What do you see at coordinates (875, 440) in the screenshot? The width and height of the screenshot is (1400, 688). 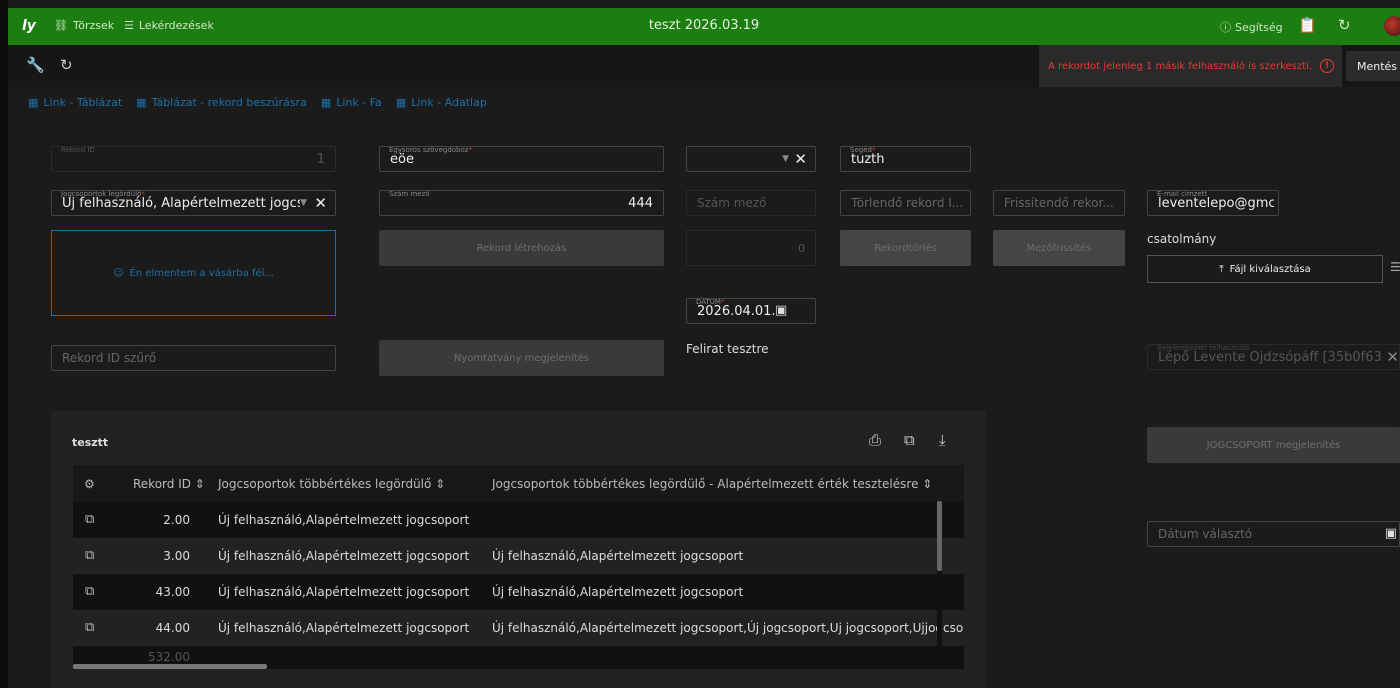 I see `print-icon: ⎙` at bounding box center [875, 440].